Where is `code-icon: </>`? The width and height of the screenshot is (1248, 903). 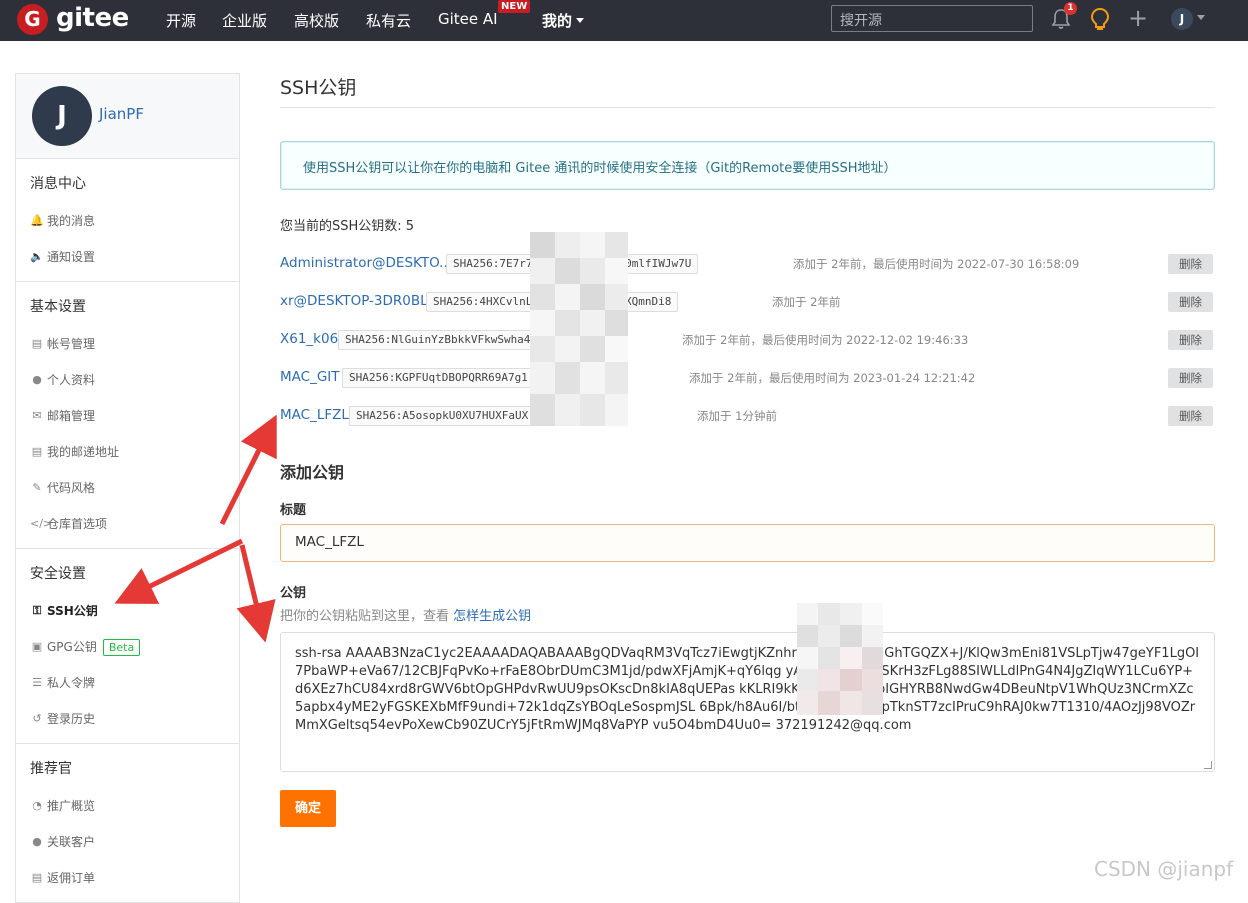
code-icon: </> is located at coordinates (41, 523).